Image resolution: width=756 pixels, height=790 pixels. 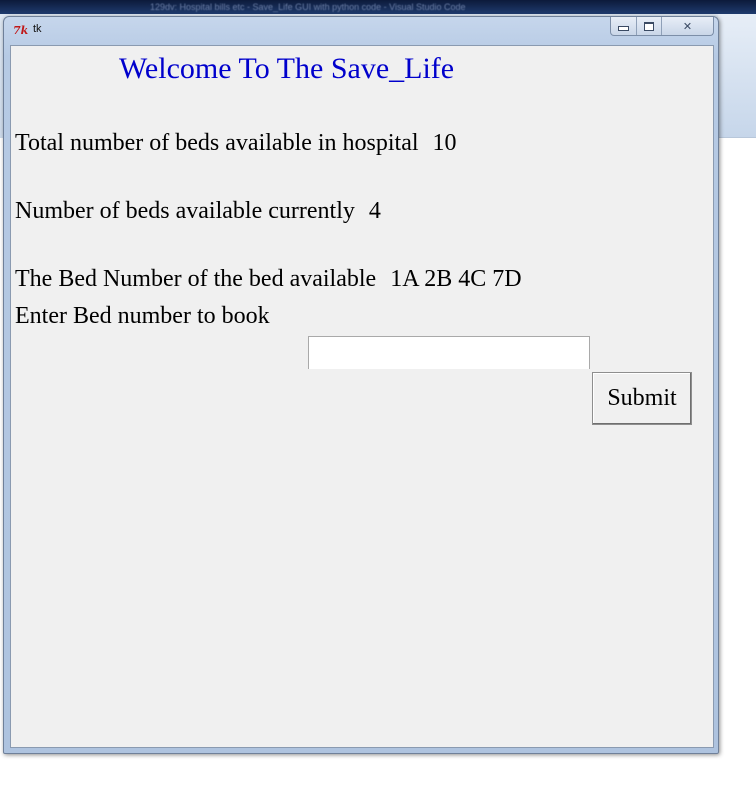 I want to click on current-beds-label: Number of beds available currently, so click(x=185, y=211).